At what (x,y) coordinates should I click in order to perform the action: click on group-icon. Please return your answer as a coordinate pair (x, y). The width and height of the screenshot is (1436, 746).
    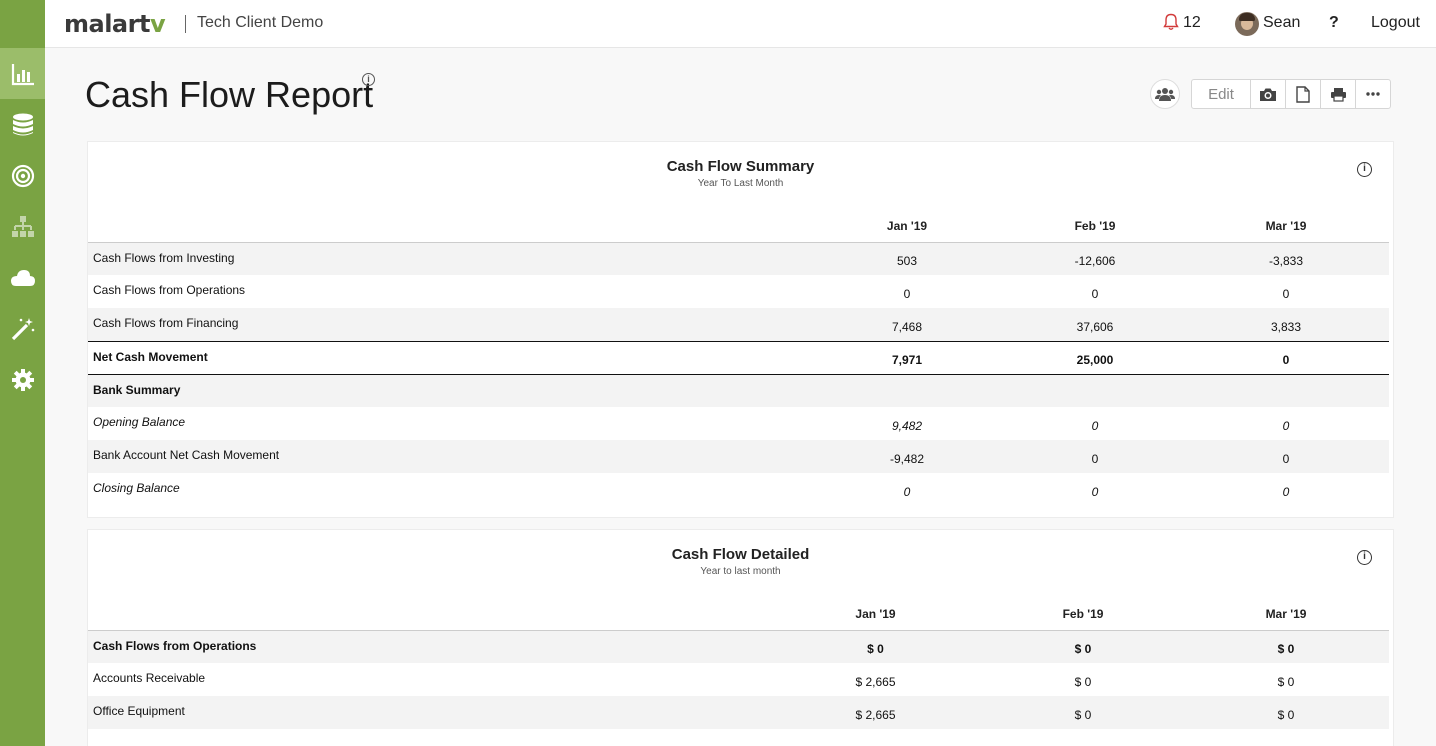
    Looking at the image, I should click on (1165, 94).